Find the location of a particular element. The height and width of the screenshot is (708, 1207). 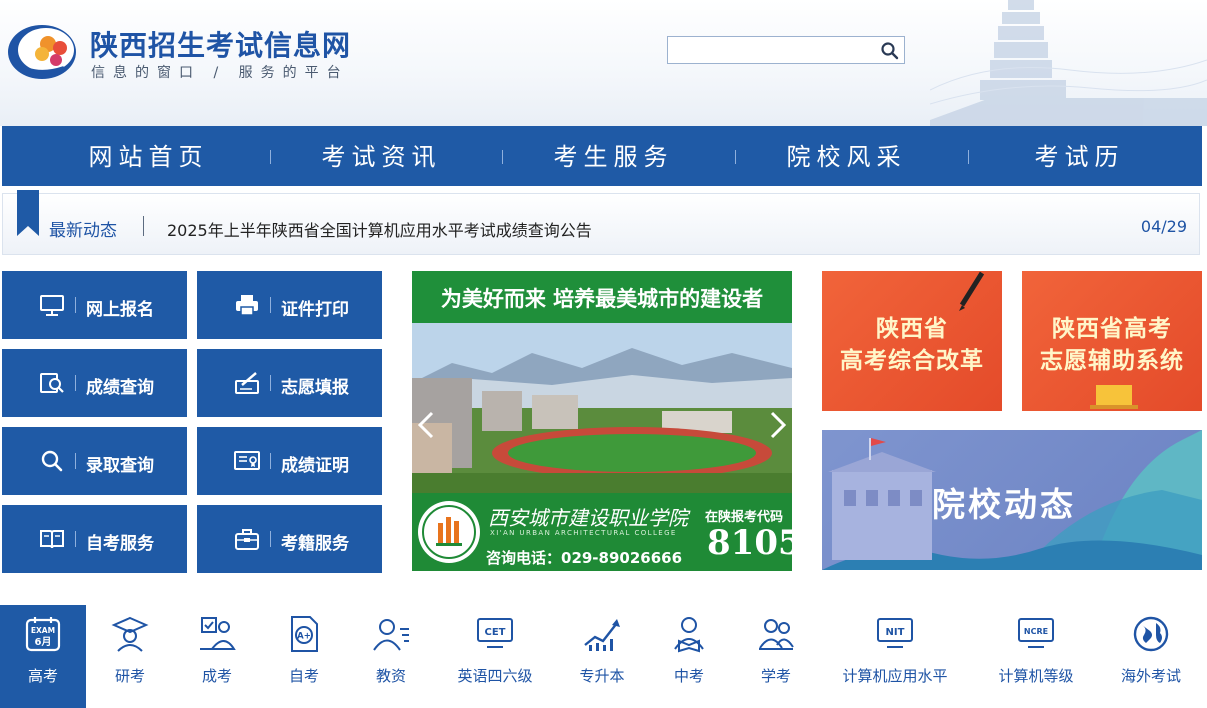

exam-label: 计算机应用水平 is located at coordinates (895, 676).